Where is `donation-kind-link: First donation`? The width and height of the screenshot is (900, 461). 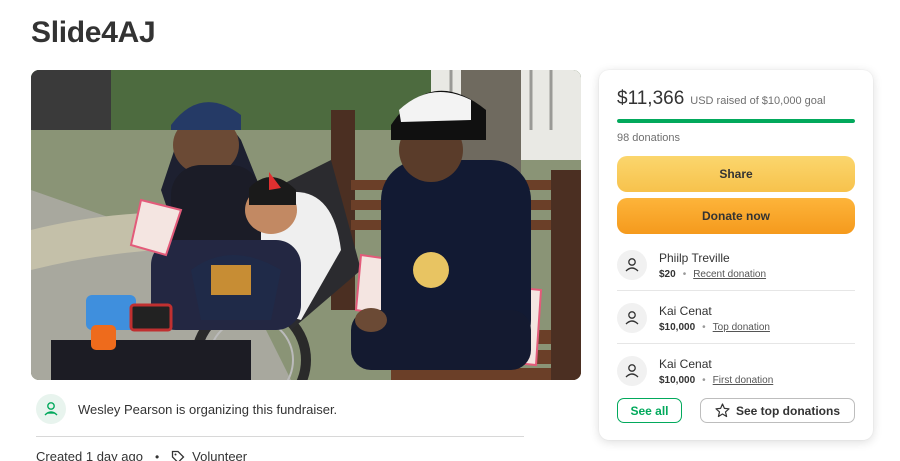
donation-kind-link: First donation is located at coordinates (743, 380).